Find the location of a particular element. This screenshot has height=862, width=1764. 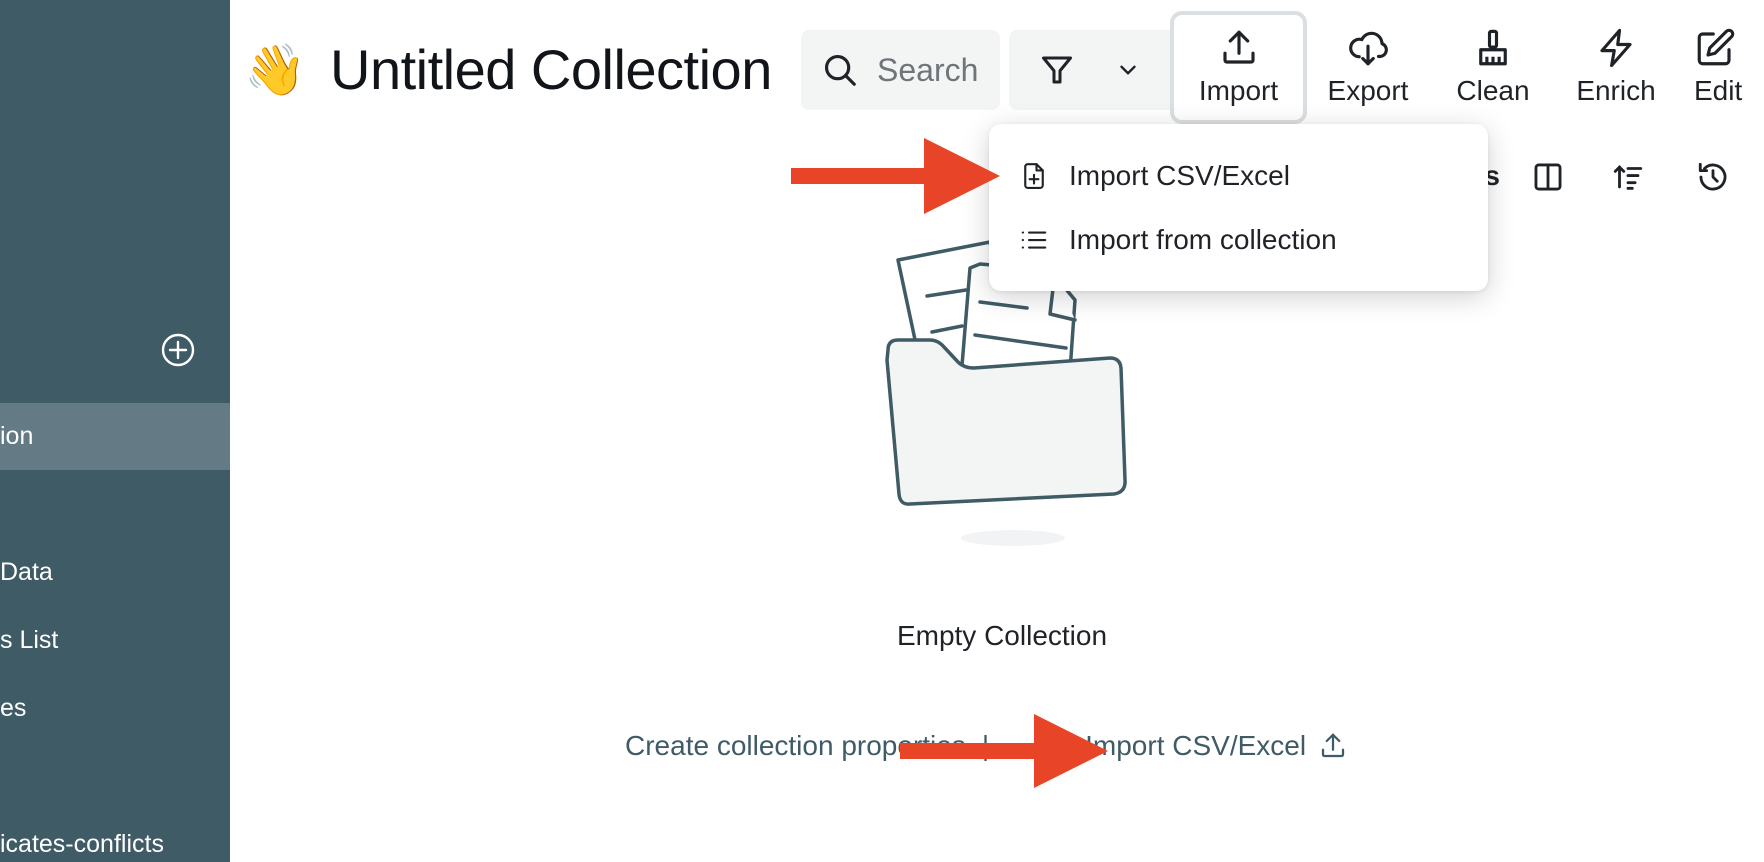

add-collection-button is located at coordinates (178, 350).